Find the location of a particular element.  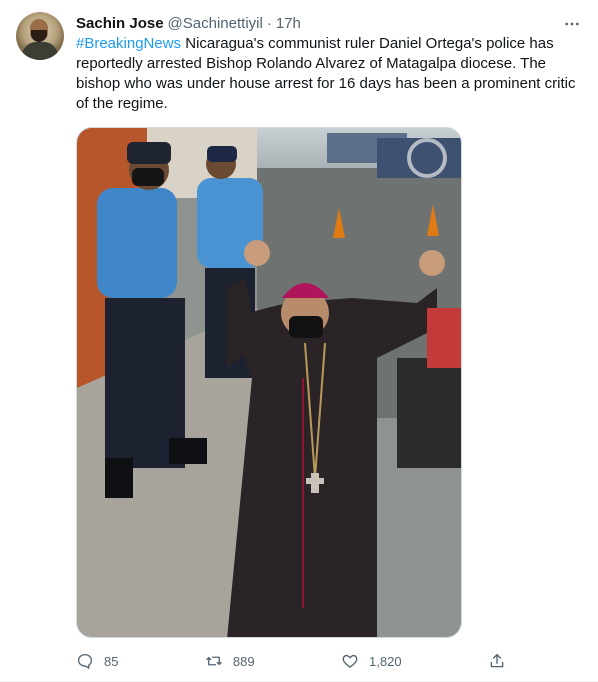

avatar is located at coordinates (40, 36).